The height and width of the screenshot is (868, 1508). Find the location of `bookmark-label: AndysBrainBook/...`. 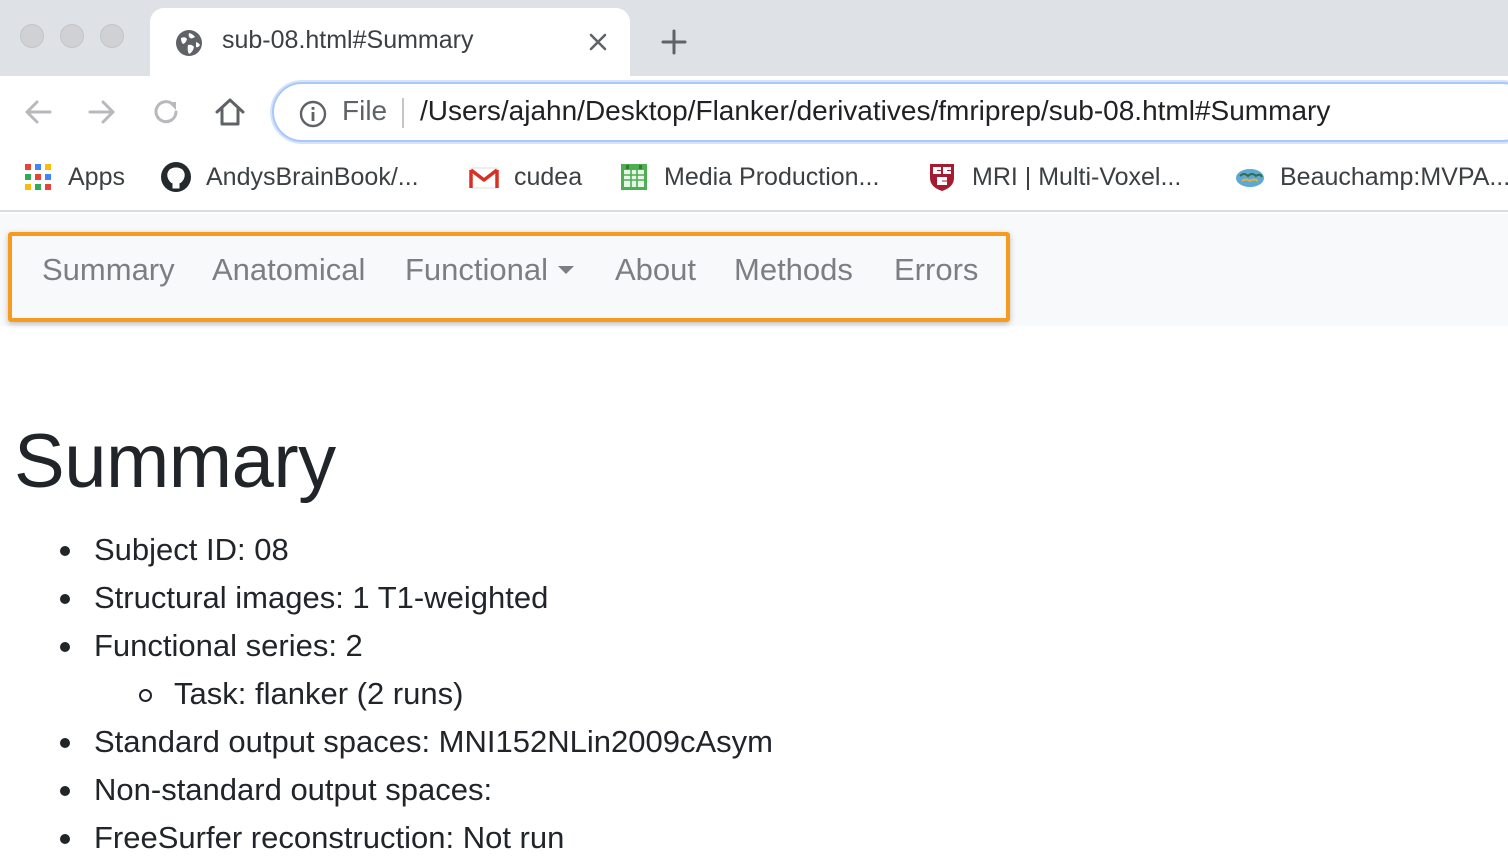

bookmark-label: AndysBrainBook/... is located at coordinates (312, 176).